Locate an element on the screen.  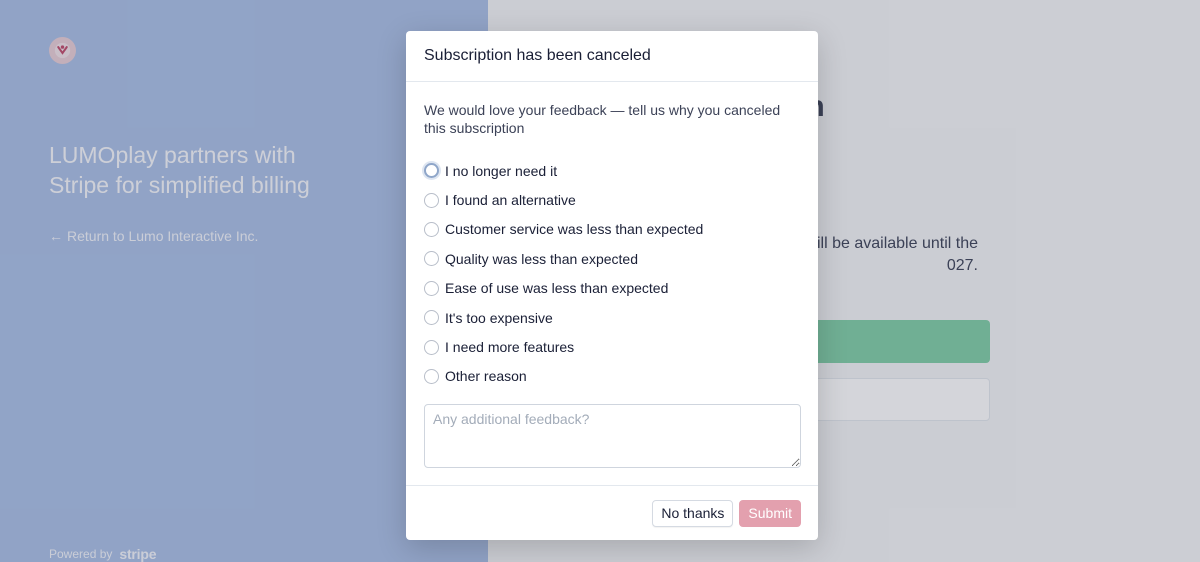
modal-title: Subscription has been canceled is located at coordinates (537, 55).